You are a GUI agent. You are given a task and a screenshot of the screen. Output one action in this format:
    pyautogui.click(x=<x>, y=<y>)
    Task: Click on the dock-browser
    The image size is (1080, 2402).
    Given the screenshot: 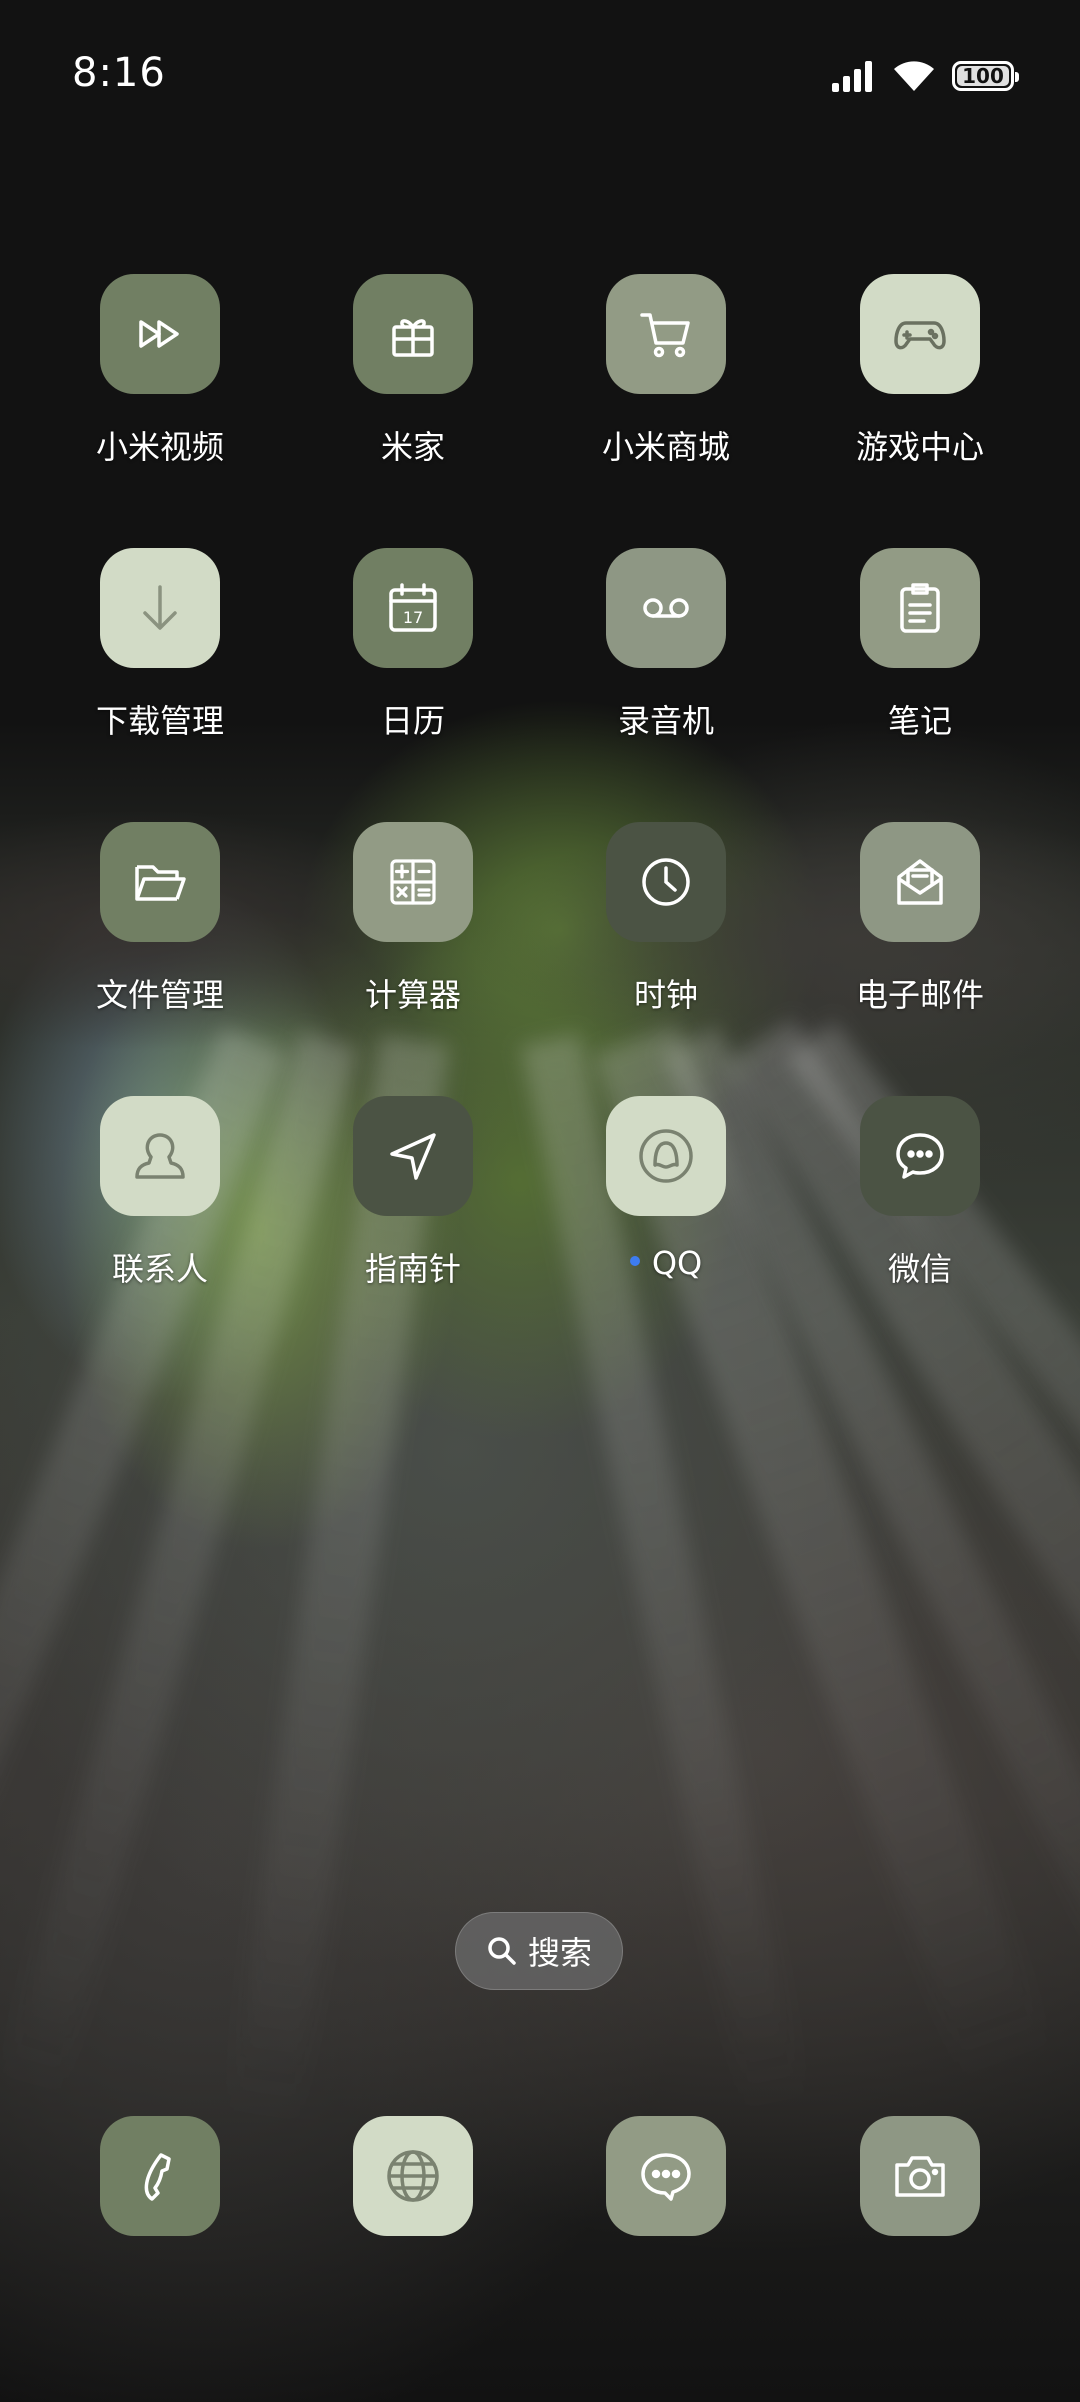 What is the action you would take?
    pyautogui.click(x=413, y=2216)
    